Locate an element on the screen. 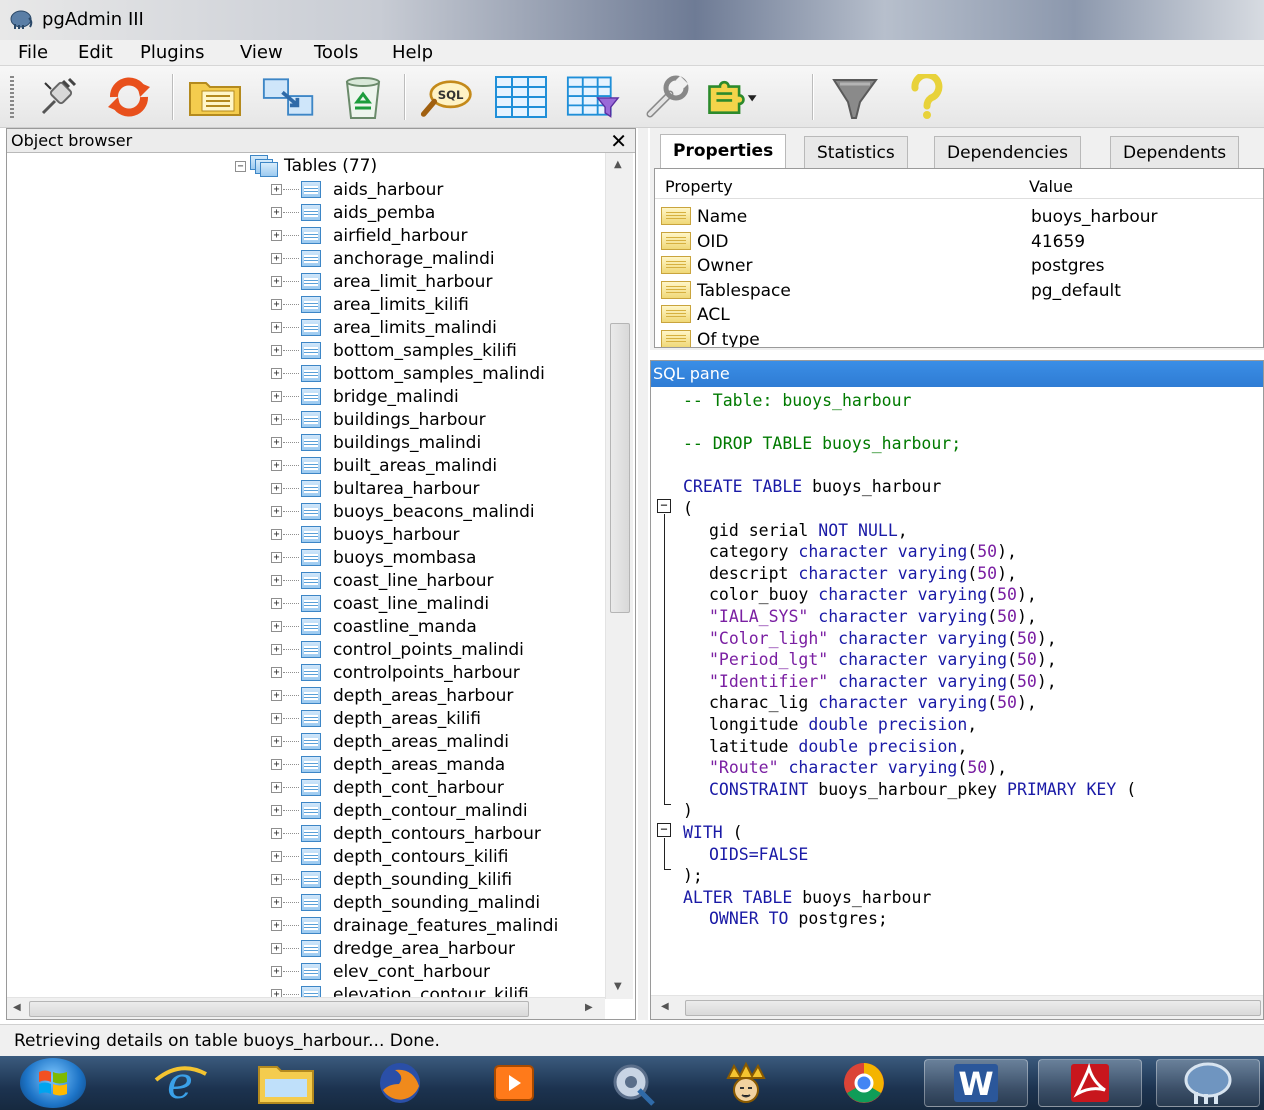 This screenshot has height=1110, width=1264. tree-item-label: depth_sounding_kilifi is located at coordinates (422, 880).